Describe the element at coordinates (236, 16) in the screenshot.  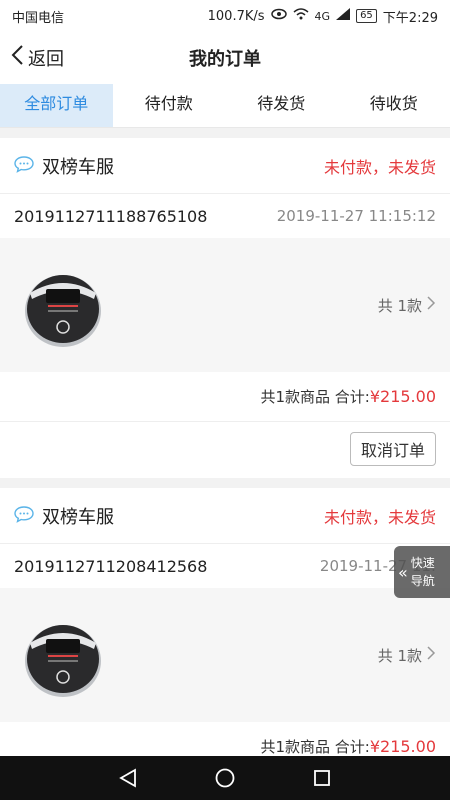
I see `network-speed: 100.7K/s` at that location.